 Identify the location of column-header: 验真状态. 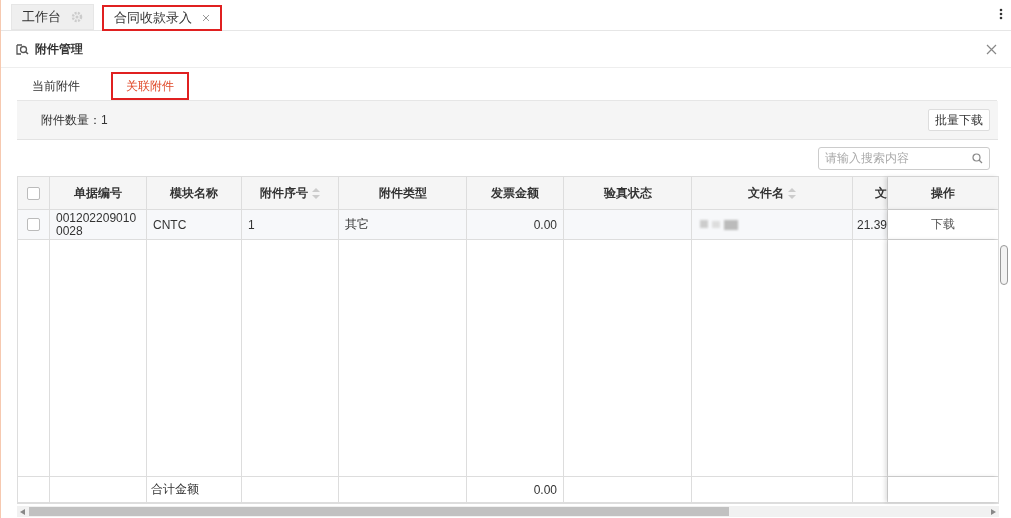
(627, 193).